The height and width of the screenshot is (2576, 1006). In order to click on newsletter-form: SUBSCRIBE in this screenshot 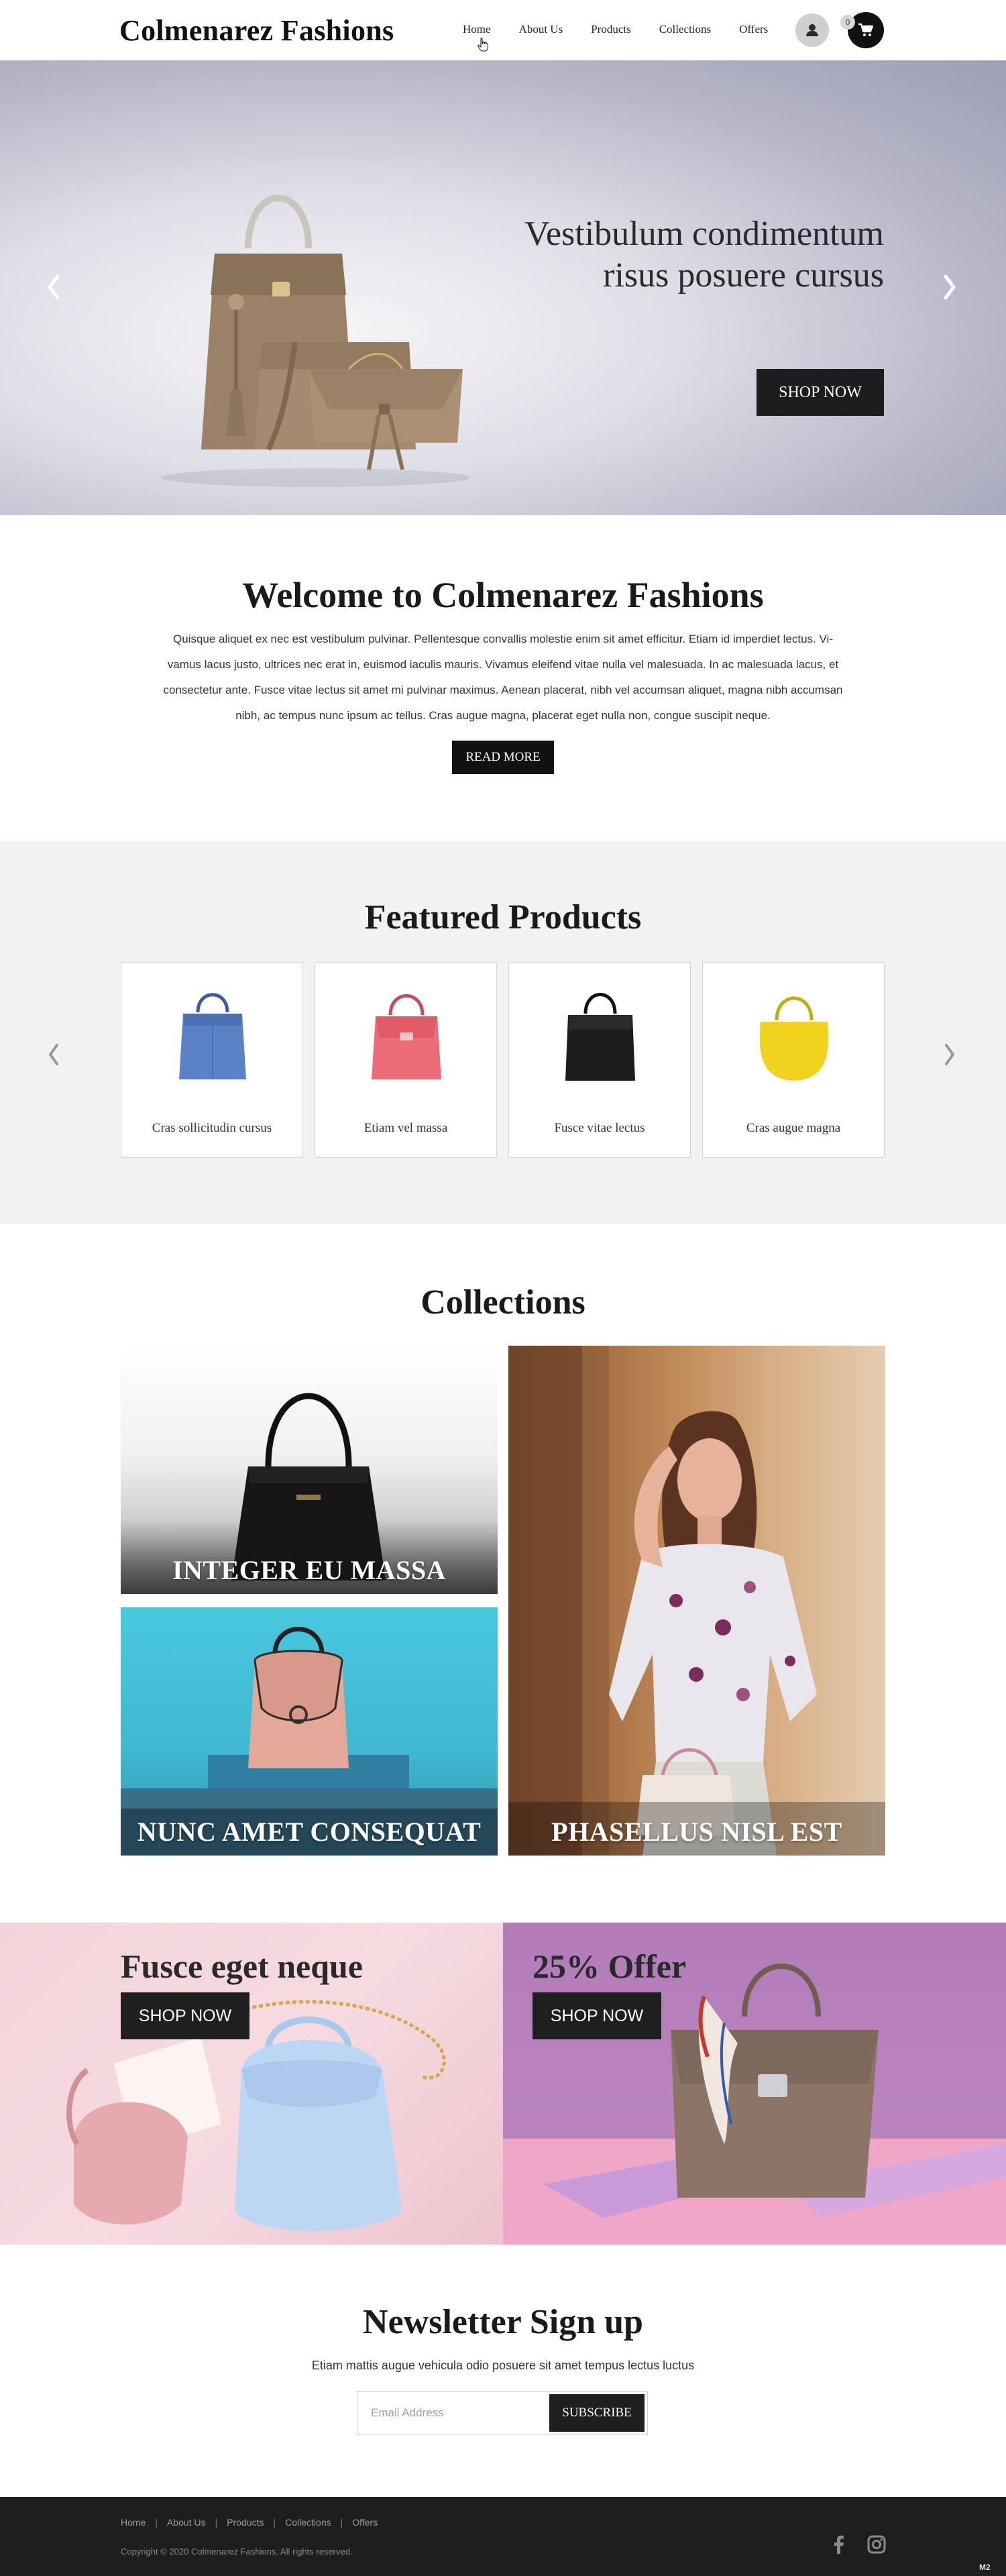, I will do `click(502, 2413)`.